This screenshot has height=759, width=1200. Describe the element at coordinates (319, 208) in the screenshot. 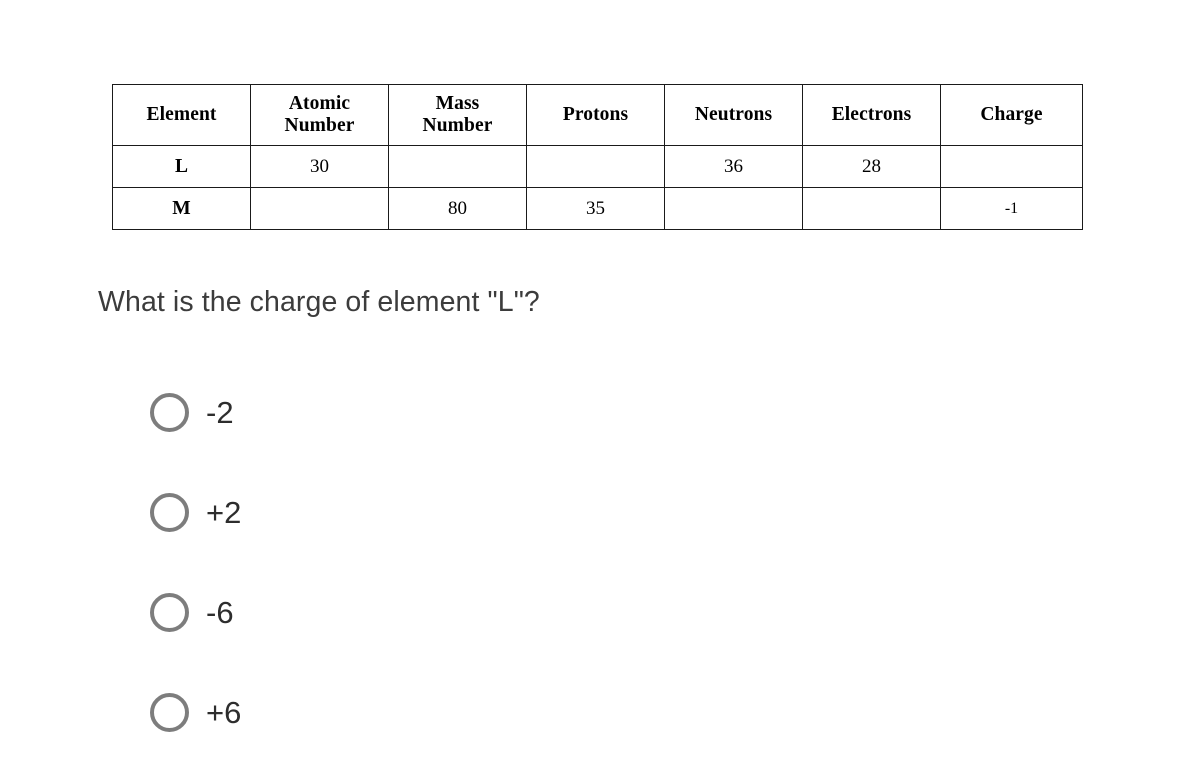

I see `cell-atomic-number` at that location.